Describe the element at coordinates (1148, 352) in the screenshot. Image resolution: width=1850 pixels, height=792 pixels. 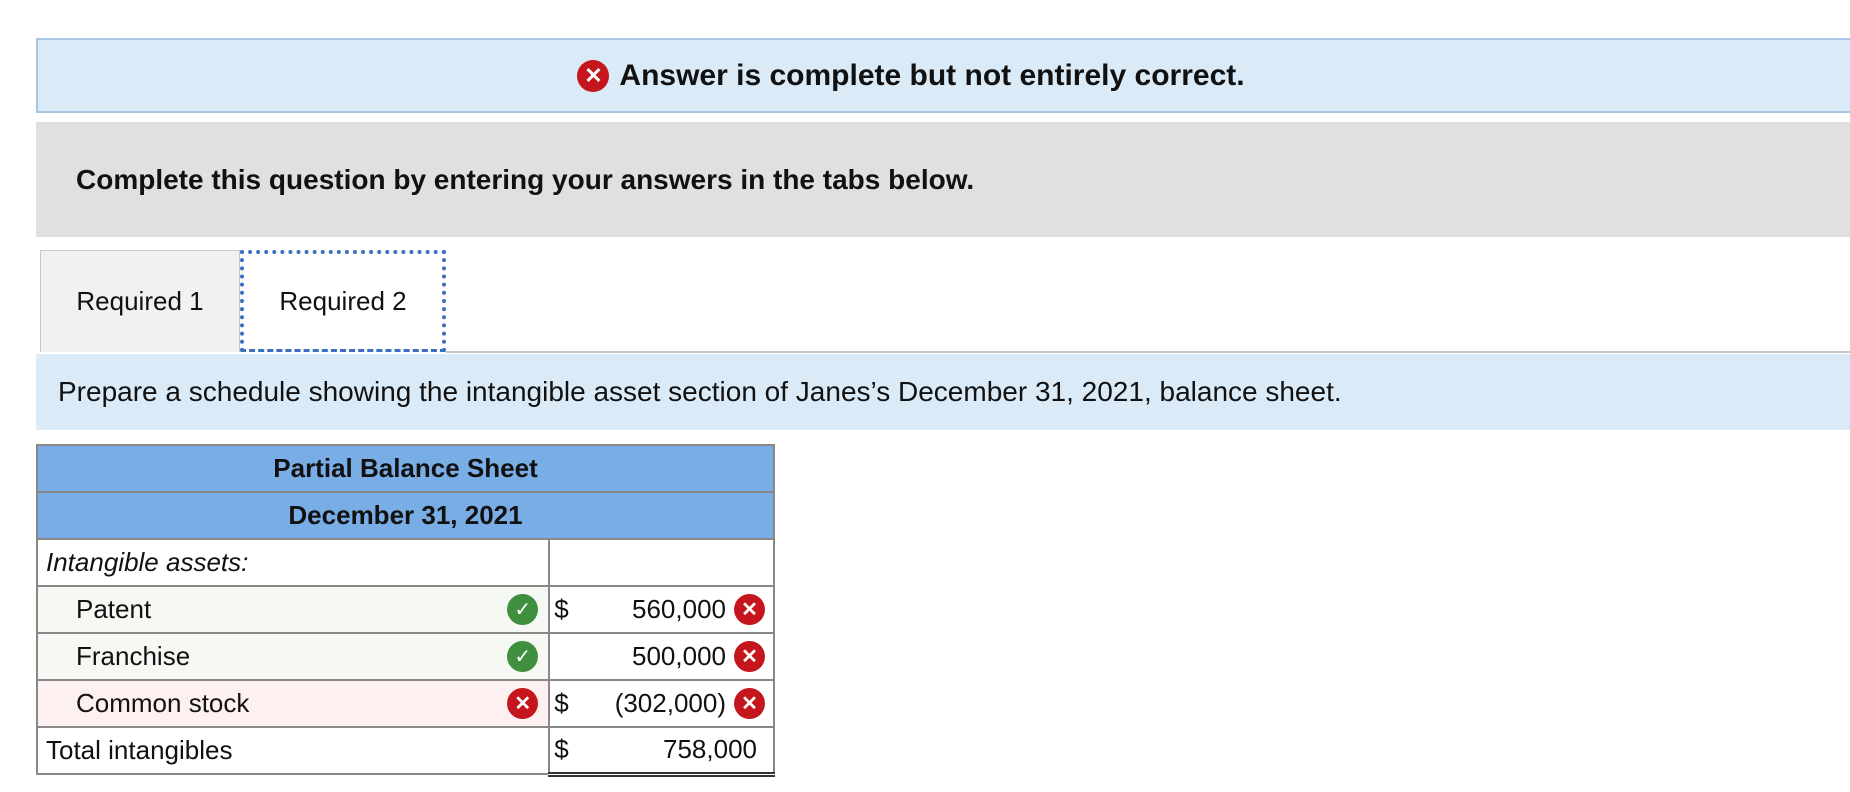
I see `tab-divider` at that location.